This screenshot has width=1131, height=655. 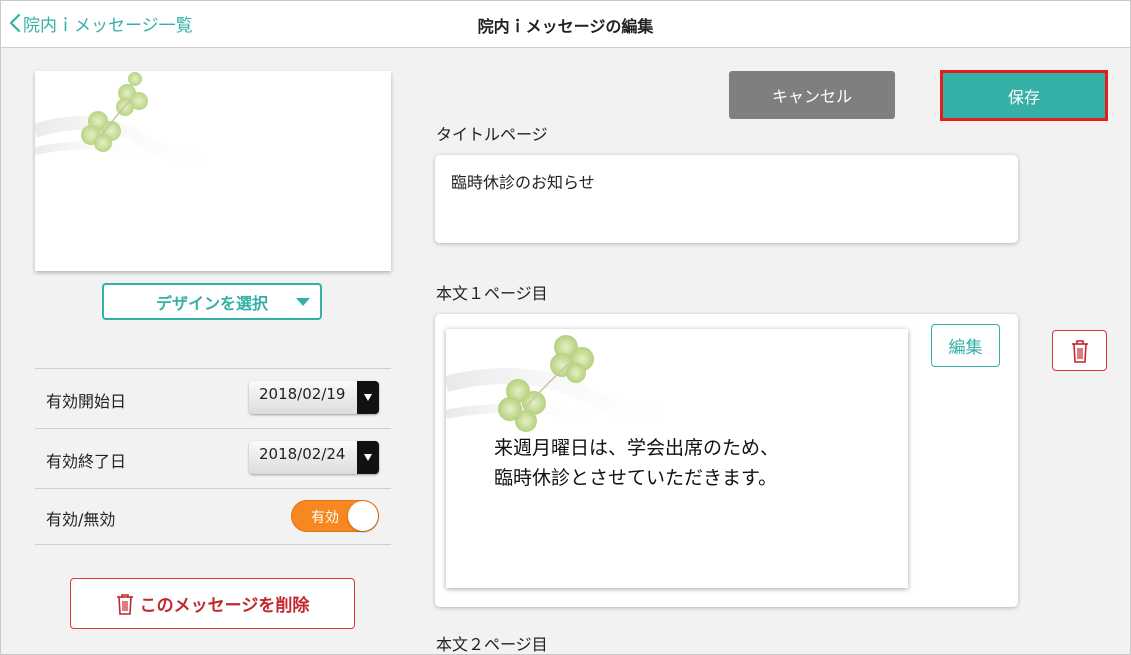 I want to click on end-date-label: 有効終了日, so click(x=86, y=461).